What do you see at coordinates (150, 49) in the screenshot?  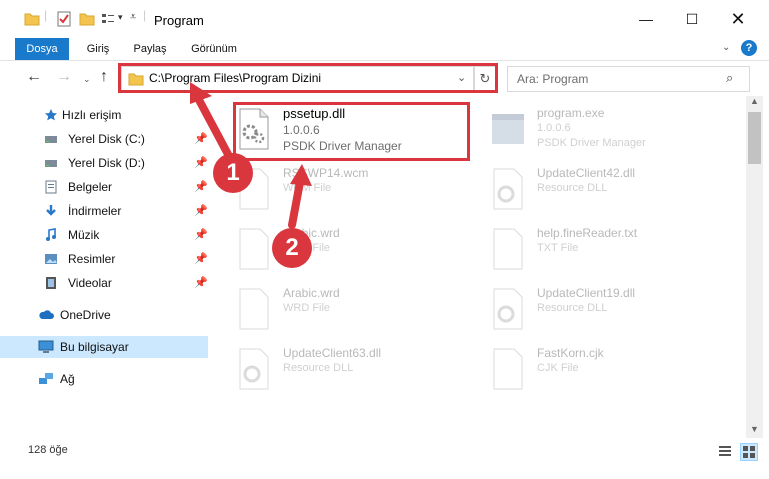 I see `tab-share: Paylaş` at bounding box center [150, 49].